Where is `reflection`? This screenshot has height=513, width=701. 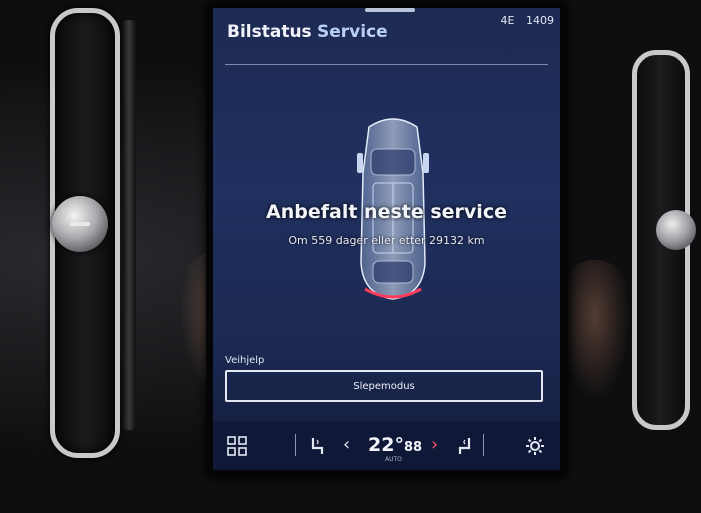 reflection is located at coordinates (595, 330).